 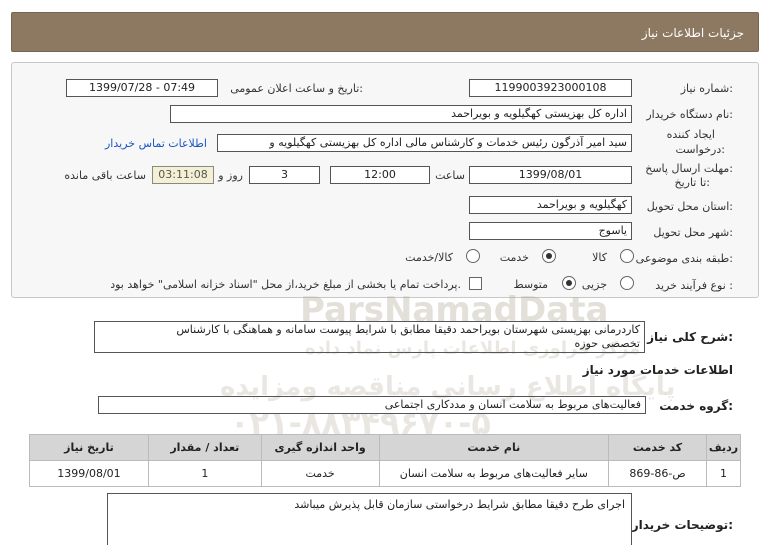 I want to click on summary-label: شرح کلی نیاز:, so click(x=690, y=337).